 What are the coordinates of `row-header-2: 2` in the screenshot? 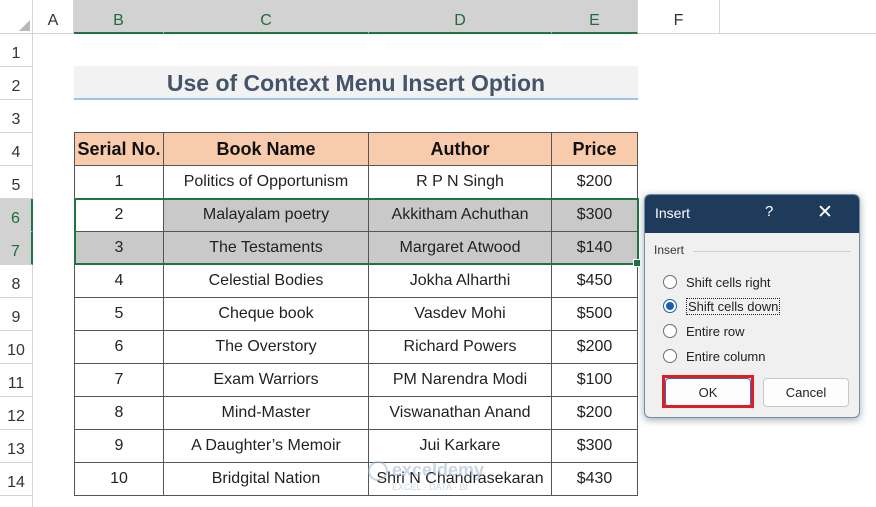 It's located at (16, 83).